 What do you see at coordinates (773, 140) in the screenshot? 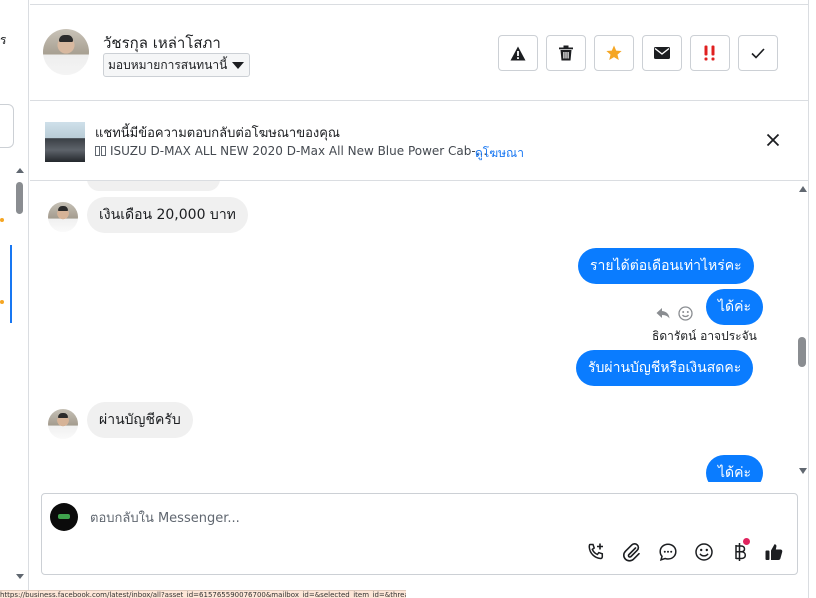
I see `close-icon` at bounding box center [773, 140].